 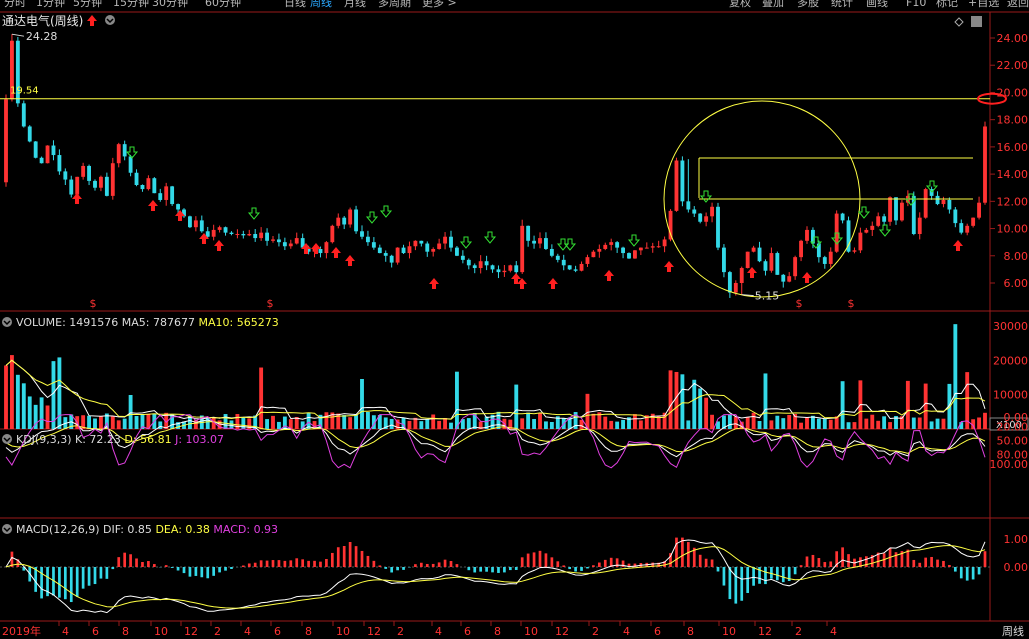 What do you see at coordinates (1013, 65) in the screenshot?
I see `price-tick-label: 22.00` at bounding box center [1013, 65].